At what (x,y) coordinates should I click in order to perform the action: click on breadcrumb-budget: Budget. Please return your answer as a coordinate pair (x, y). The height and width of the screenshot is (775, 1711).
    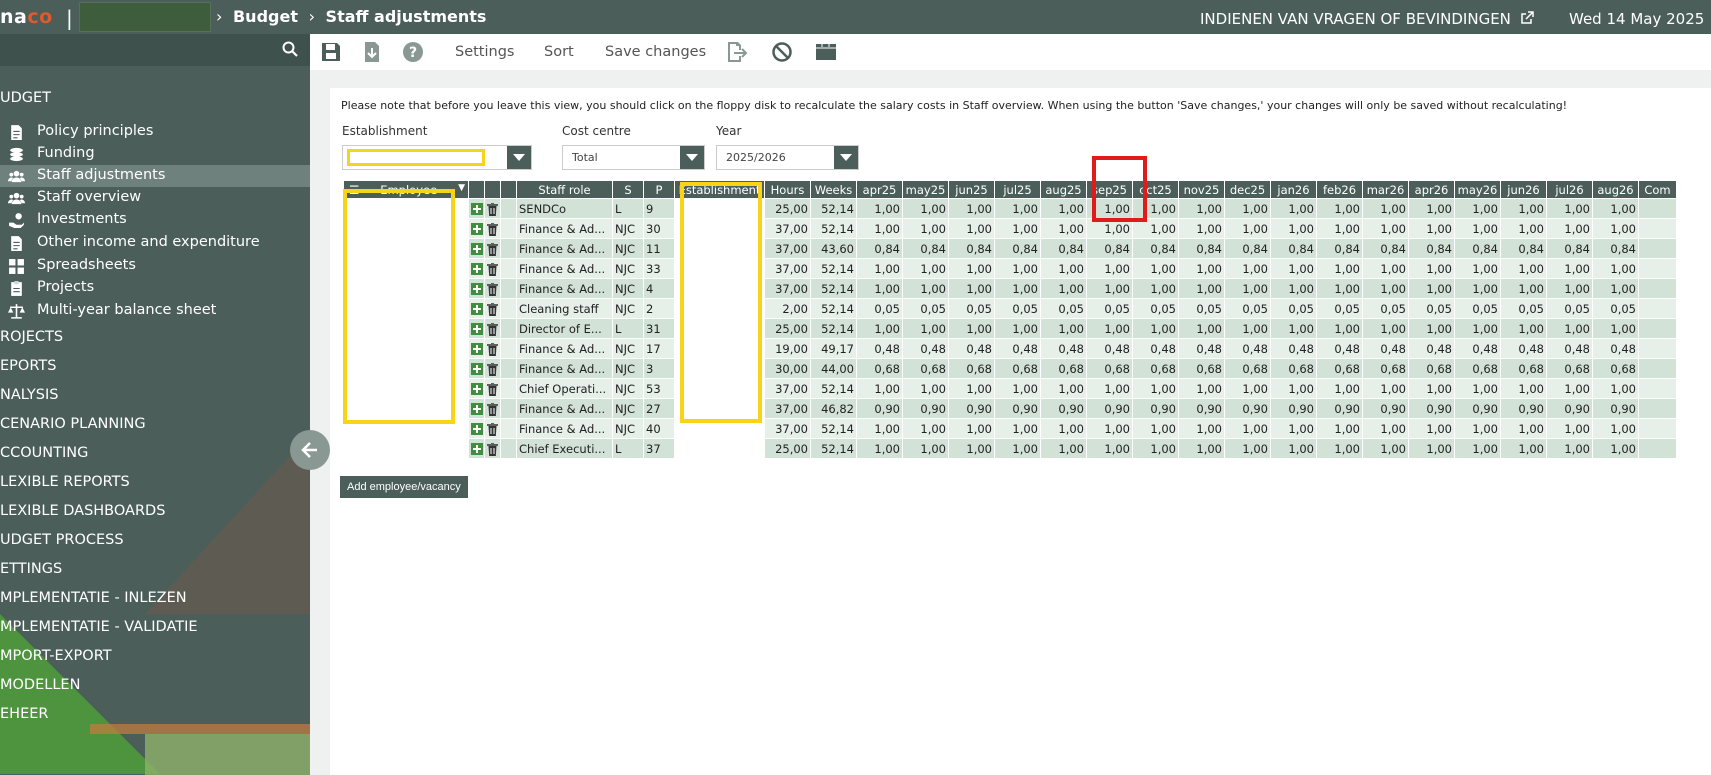
    Looking at the image, I should click on (265, 16).